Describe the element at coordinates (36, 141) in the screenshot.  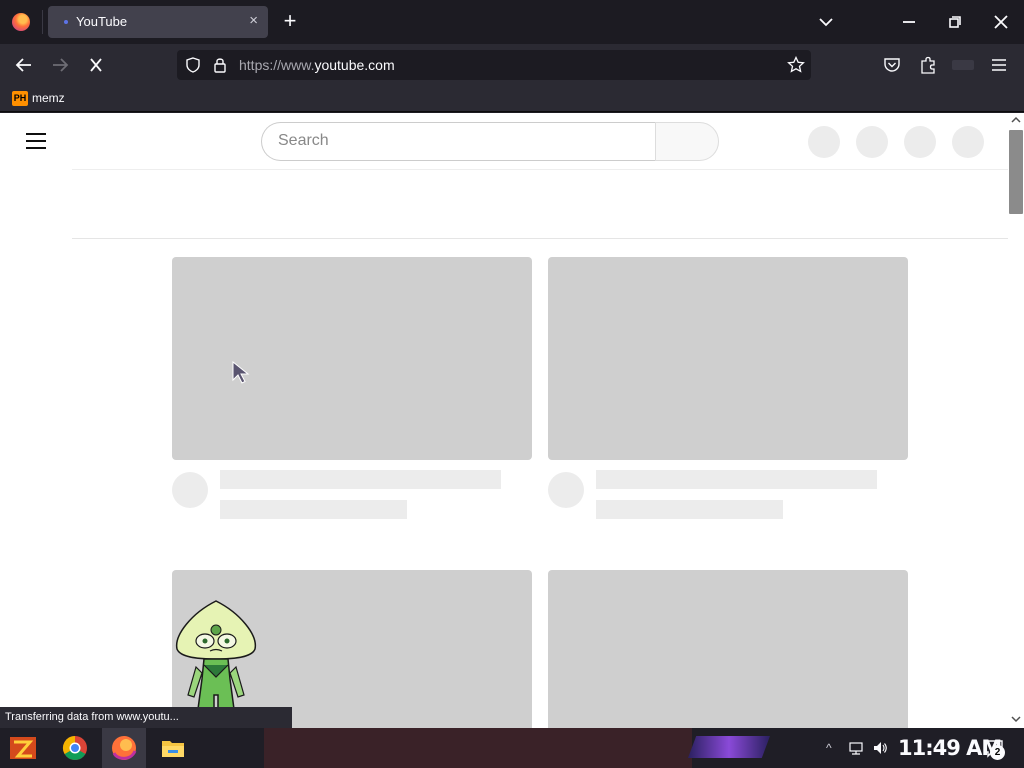
I see `guide-menu-icon` at that location.